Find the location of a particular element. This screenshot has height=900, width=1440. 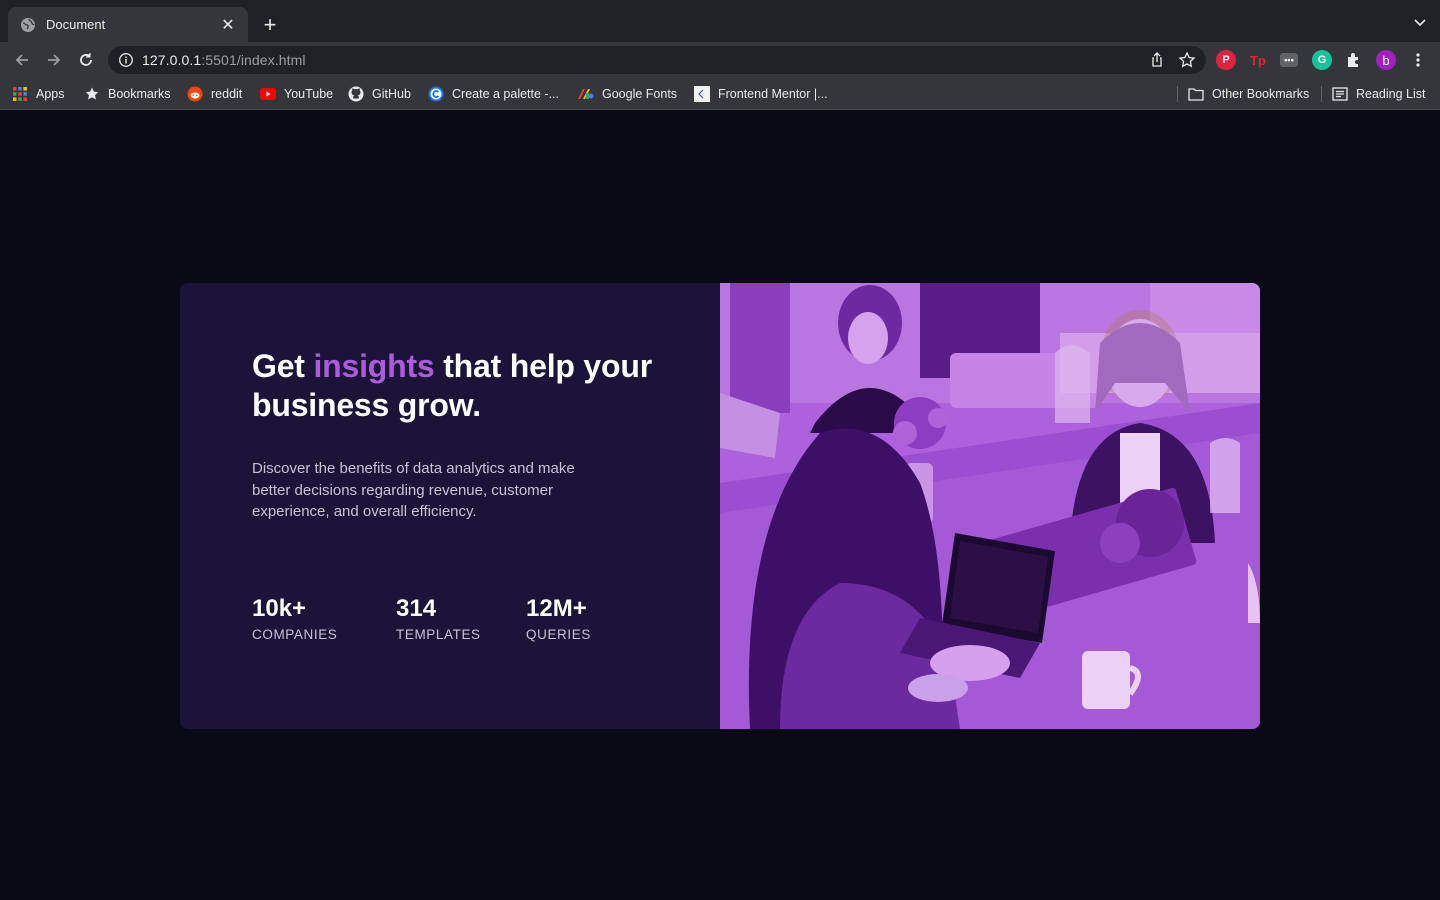

reload-icon is located at coordinates (86, 60).